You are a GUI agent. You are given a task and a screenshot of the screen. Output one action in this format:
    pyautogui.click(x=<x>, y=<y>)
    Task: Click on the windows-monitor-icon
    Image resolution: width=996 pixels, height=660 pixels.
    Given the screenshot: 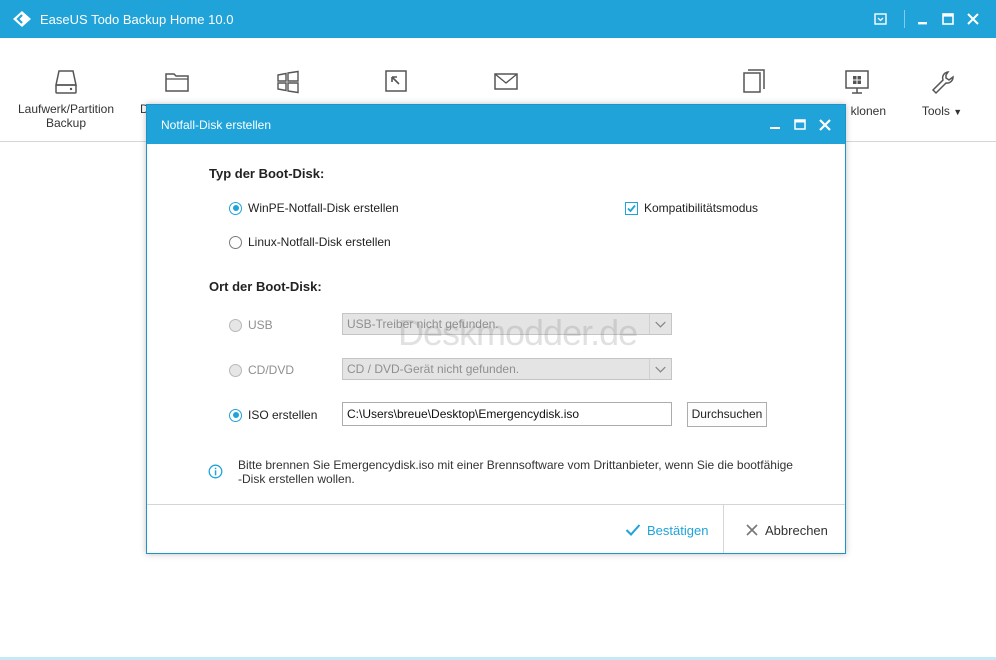 What is the action you would take?
    pyautogui.click(x=857, y=82)
    